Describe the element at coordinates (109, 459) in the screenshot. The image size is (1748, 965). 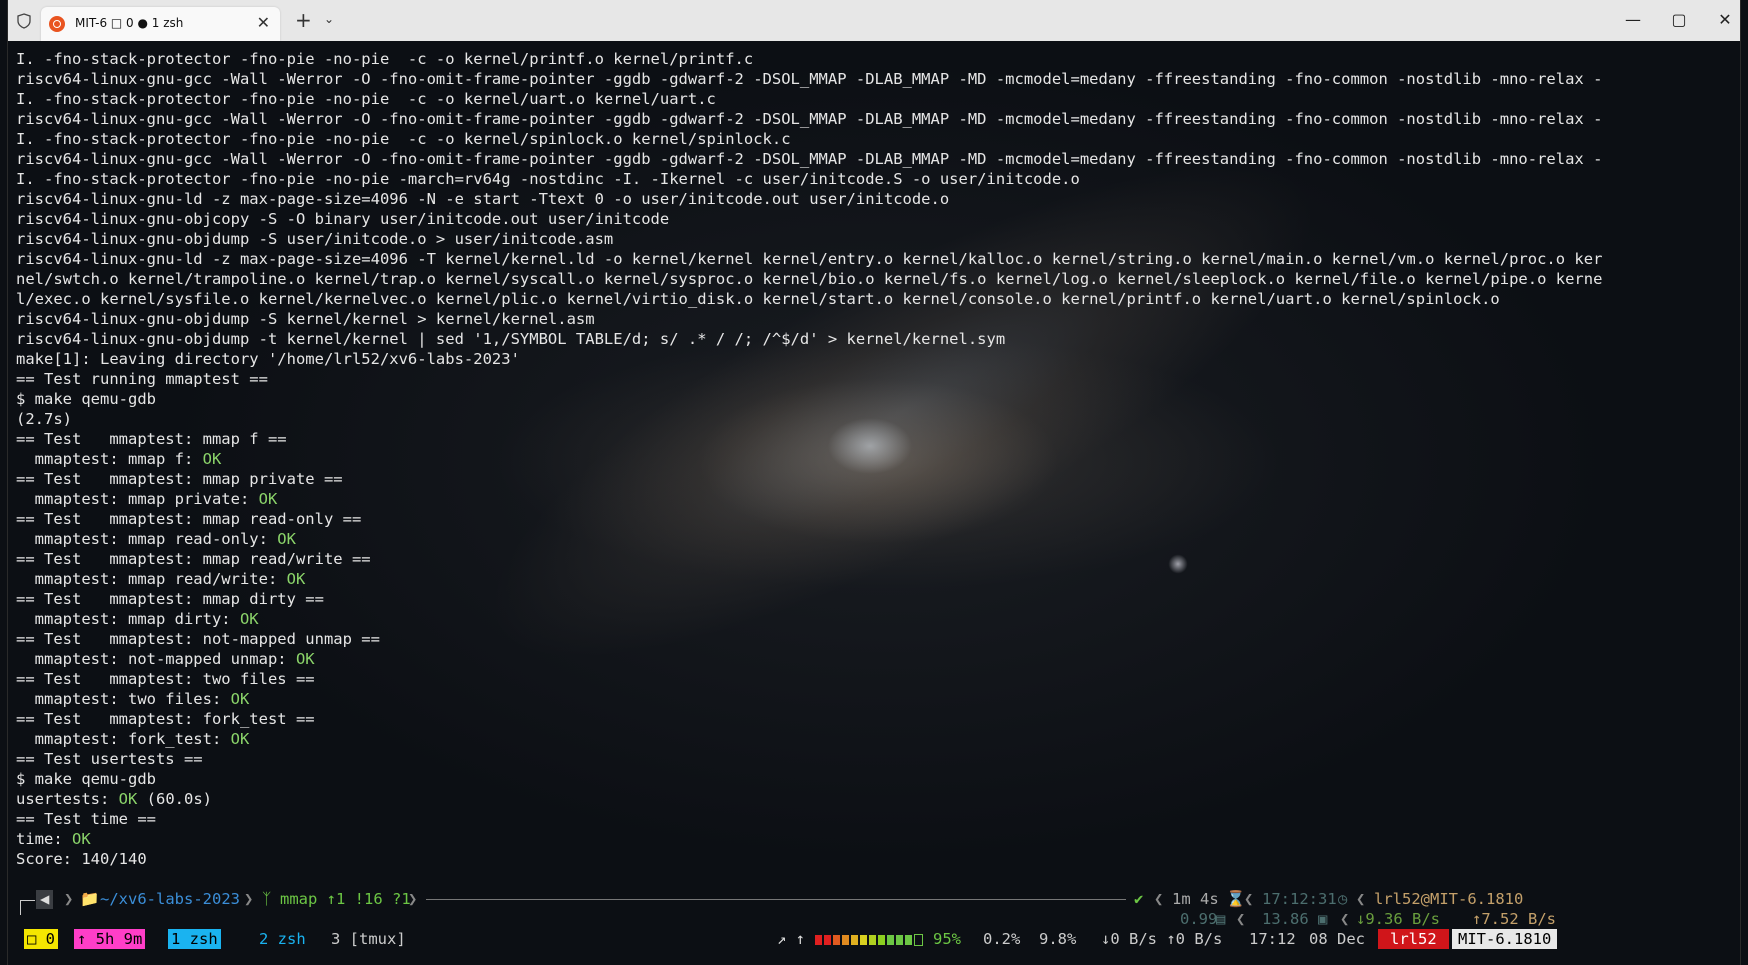
I see `line-text: mmaptest: mmap f:` at that location.